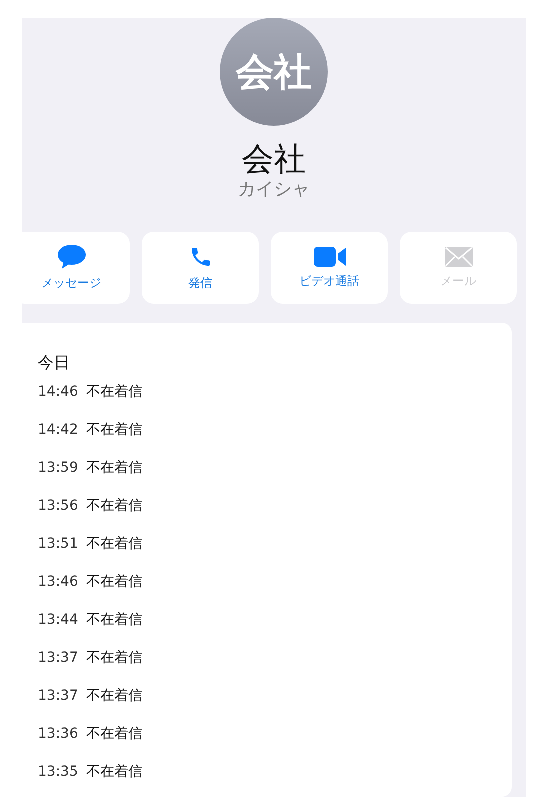  I want to click on call-button: 発信, so click(200, 268).